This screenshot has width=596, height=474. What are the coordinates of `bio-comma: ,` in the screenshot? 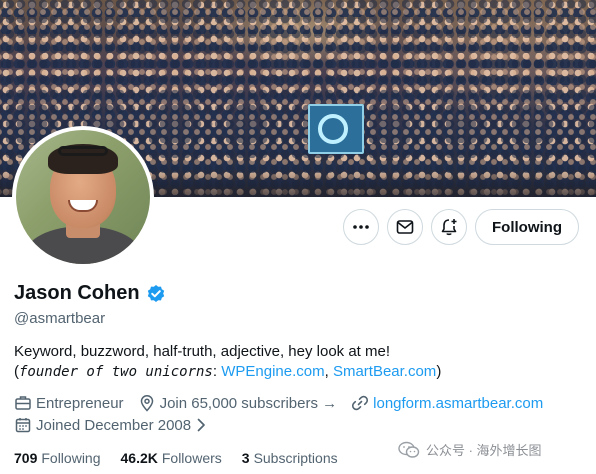 It's located at (328, 371).